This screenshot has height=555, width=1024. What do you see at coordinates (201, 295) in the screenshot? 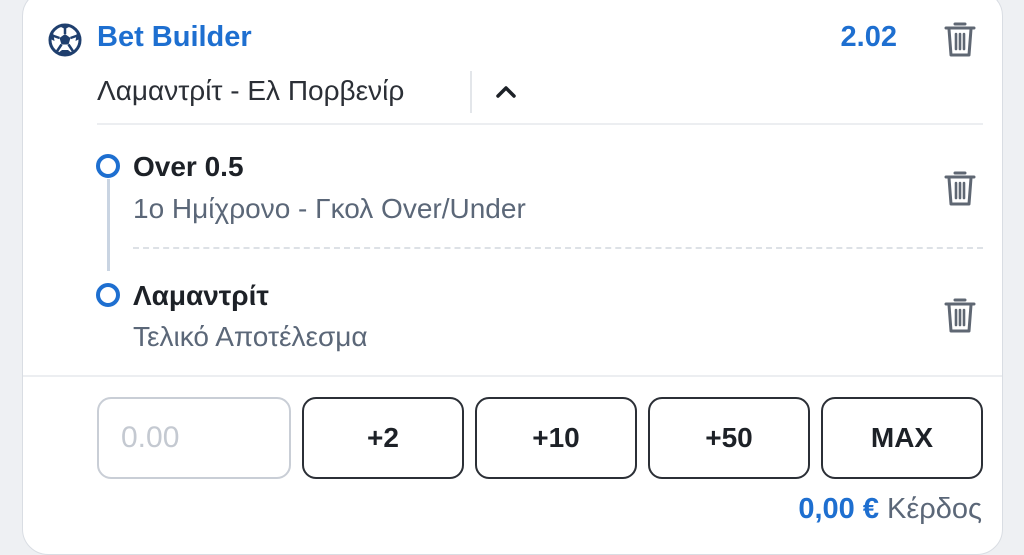
I see `selection-title: Λαμαντρίτ` at bounding box center [201, 295].